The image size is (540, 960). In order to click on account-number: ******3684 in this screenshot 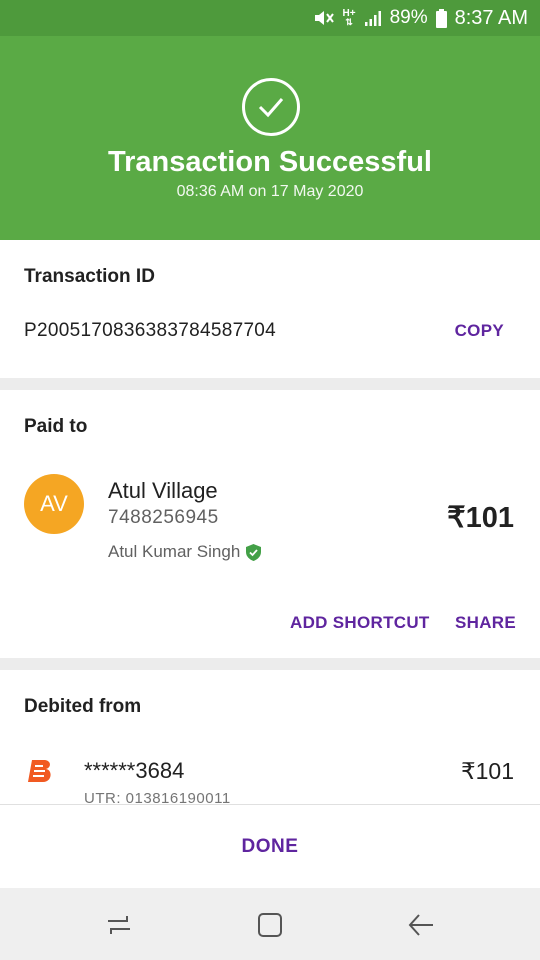, I will do `click(134, 770)`.